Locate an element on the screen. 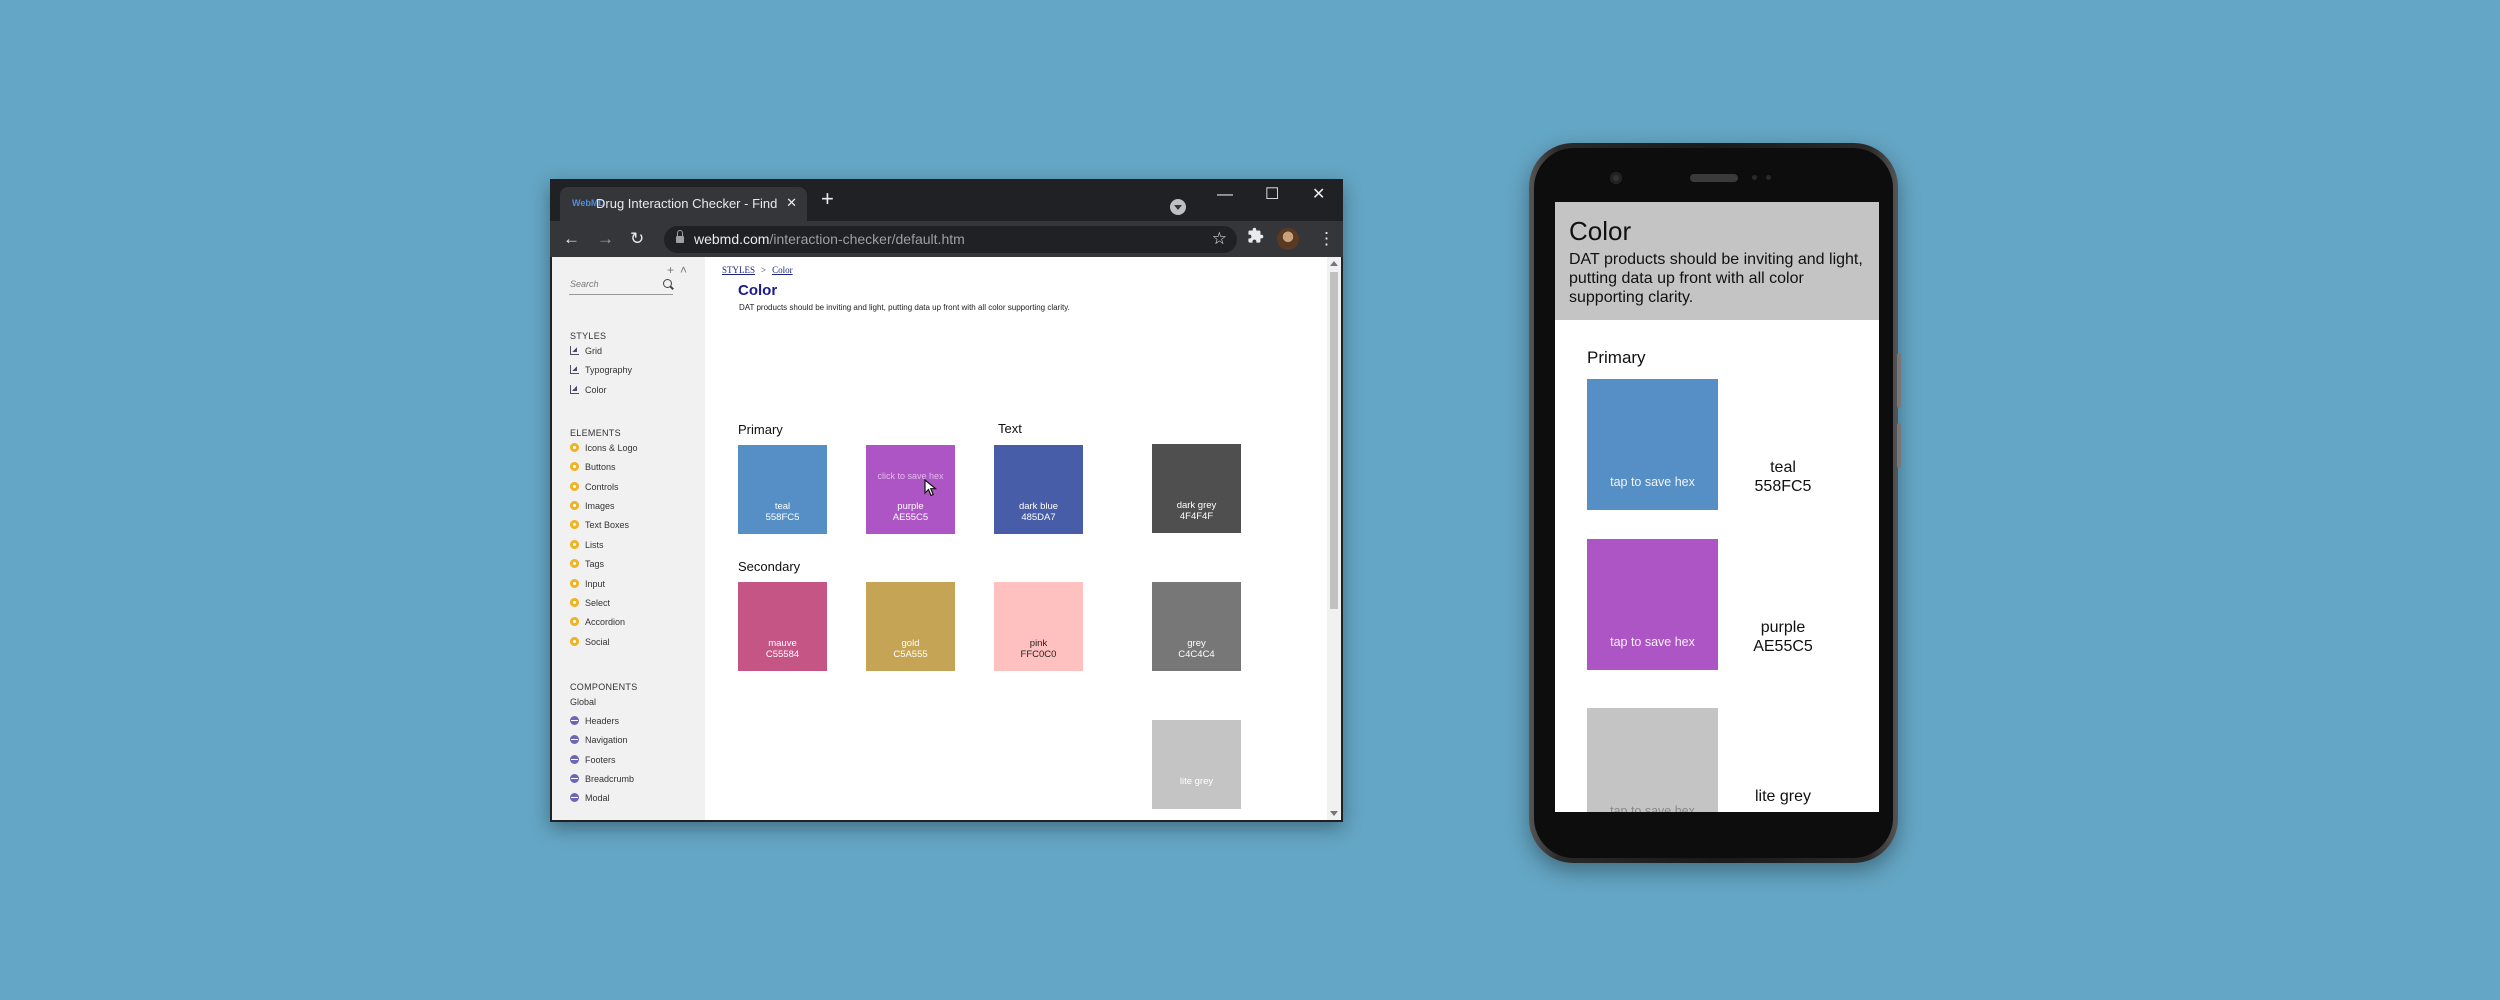  mobile-page-title: Color is located at coordinates (1600, 231).